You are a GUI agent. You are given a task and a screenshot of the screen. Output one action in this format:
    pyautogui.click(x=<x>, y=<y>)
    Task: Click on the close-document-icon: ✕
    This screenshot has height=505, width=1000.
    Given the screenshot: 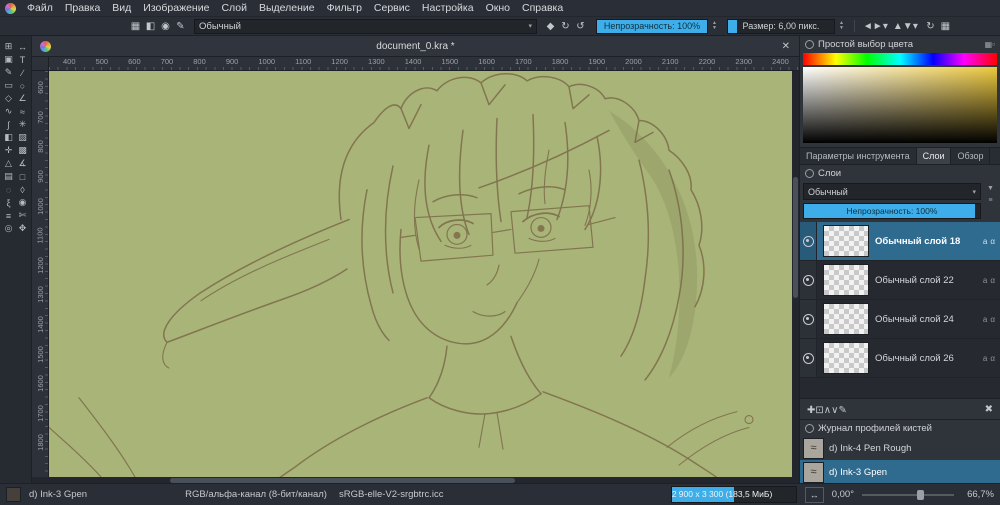 What is the action you would take?
    pyautogui.click(x=786, y=46)
    